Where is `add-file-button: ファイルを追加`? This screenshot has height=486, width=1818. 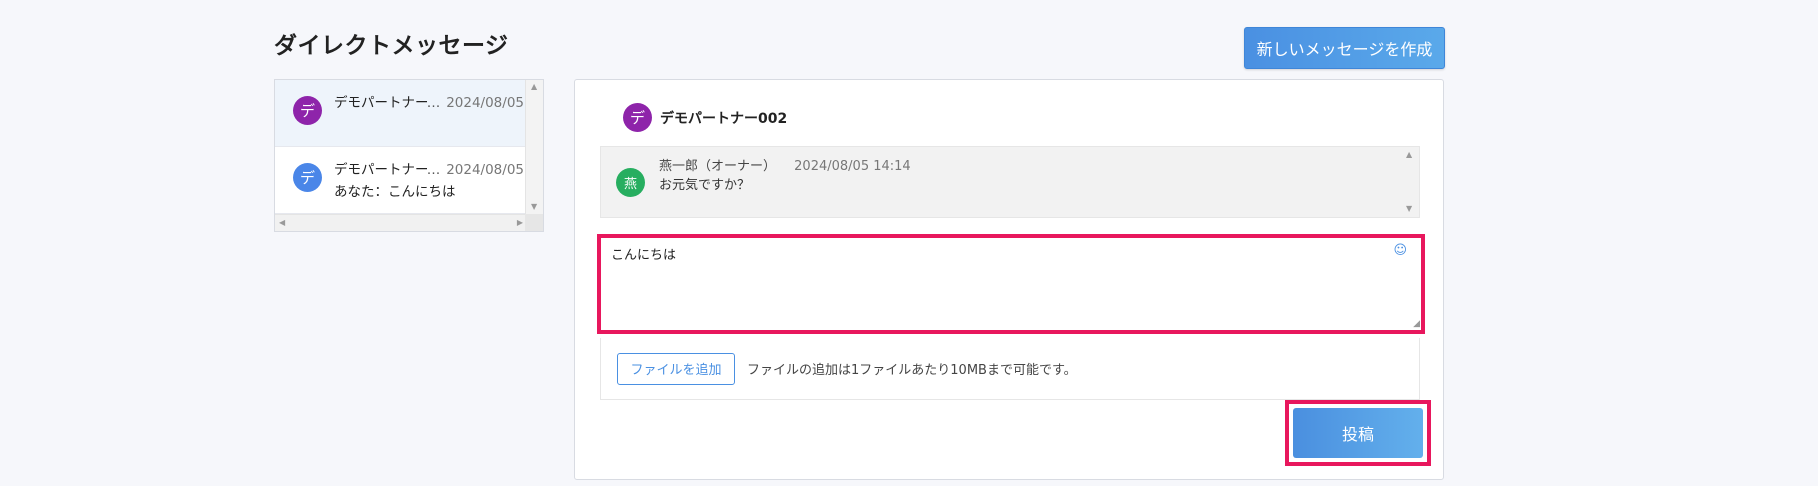
add-file-button: ファイルを追加 is located at coordinates (676, 368).